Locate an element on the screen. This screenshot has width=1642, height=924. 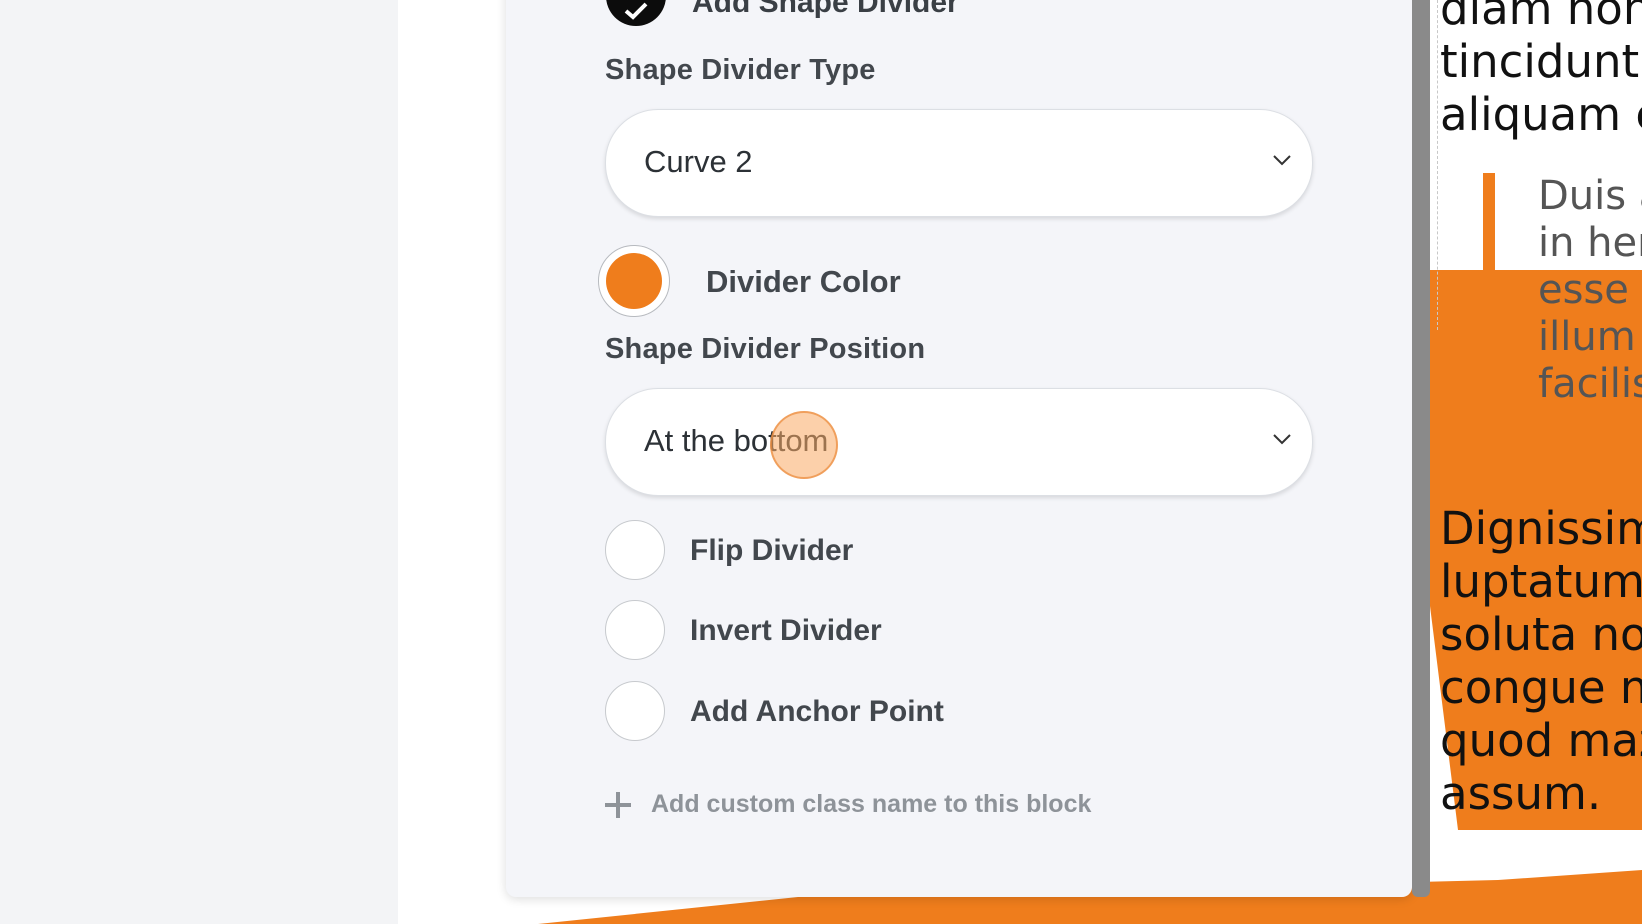
text-line: luptatum l is located at coordinates (1541, 581).